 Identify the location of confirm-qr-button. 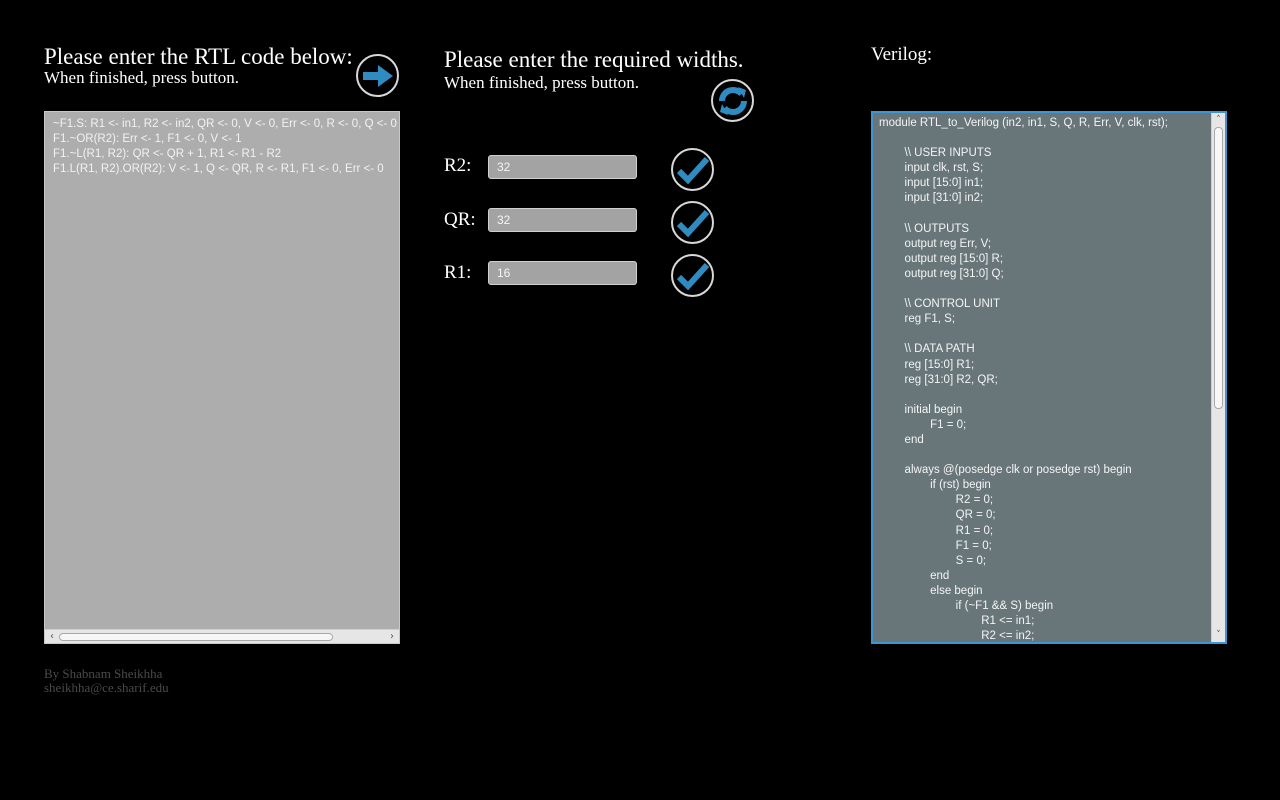
(692, 222).